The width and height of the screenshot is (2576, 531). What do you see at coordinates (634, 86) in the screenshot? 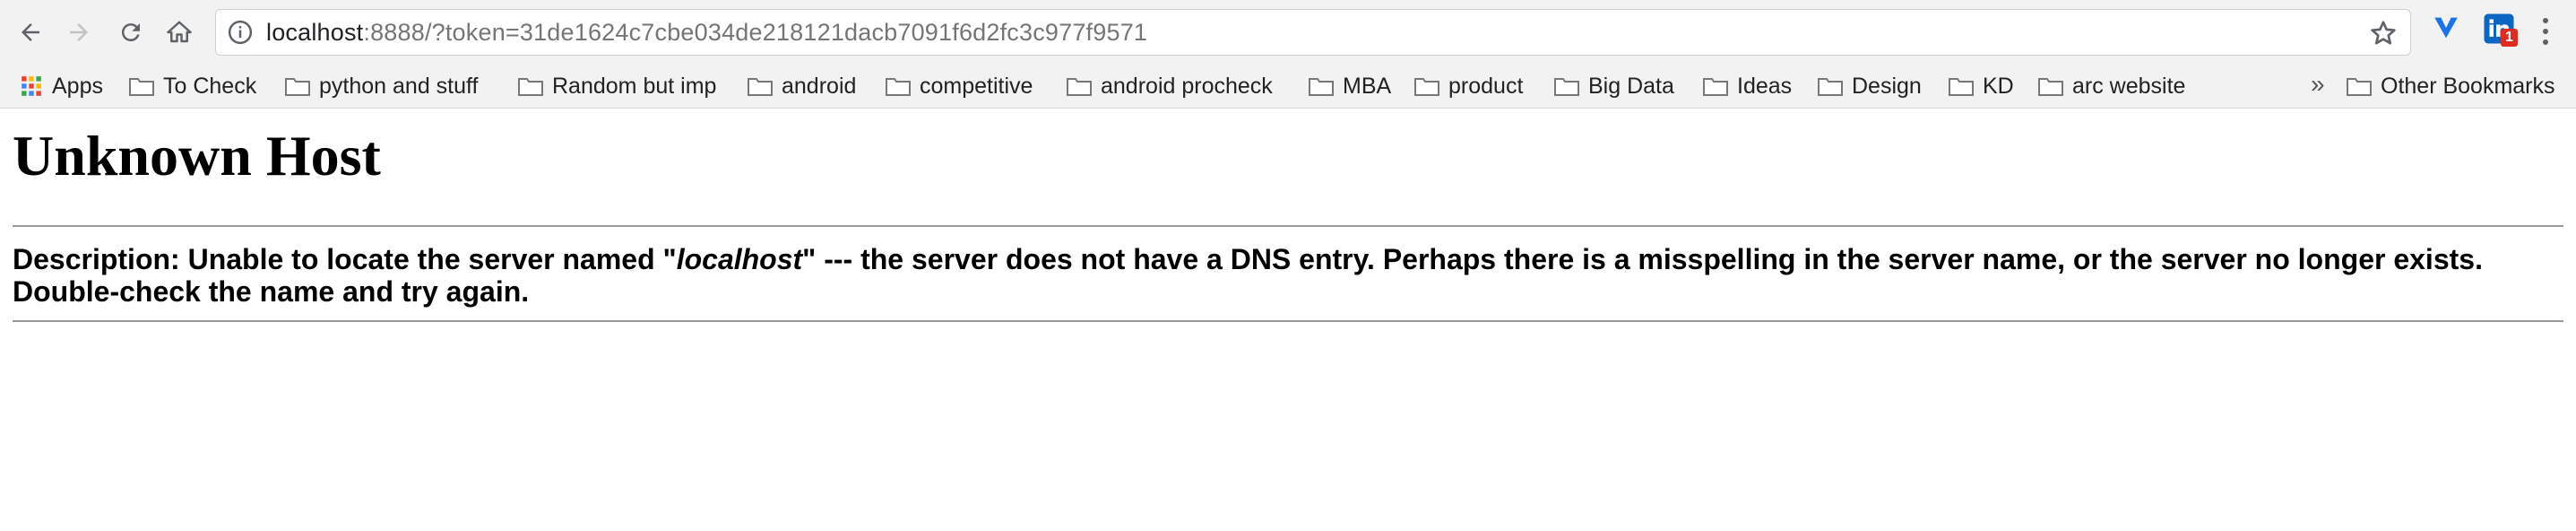
I see `bookmark-label: Random but imp` at bounding box center [634, 86].